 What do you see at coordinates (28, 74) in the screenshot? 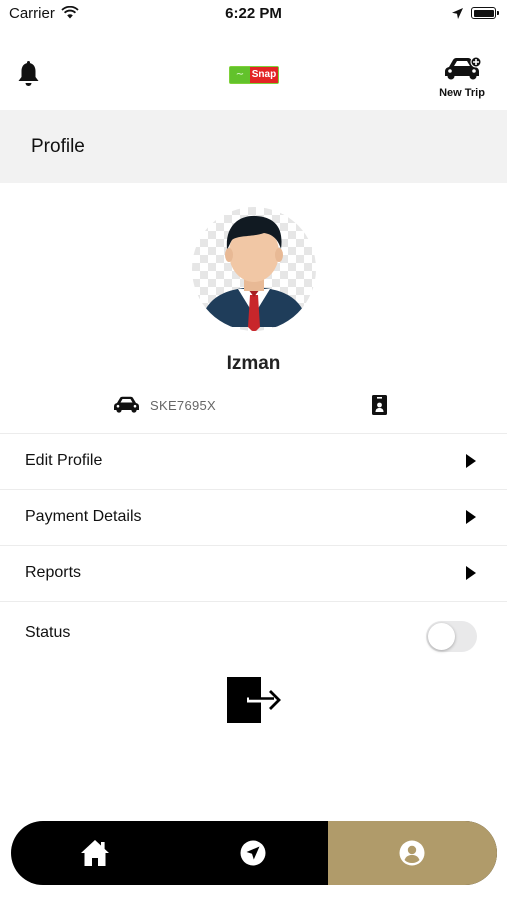
I see `bell-icon` at bounding box center [28, 74].